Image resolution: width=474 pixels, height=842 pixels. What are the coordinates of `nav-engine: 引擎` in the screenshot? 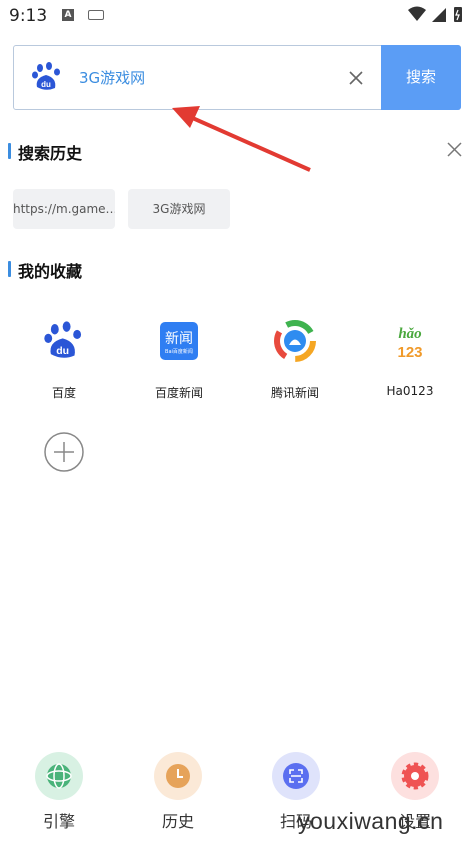 It's located at (59, 792).